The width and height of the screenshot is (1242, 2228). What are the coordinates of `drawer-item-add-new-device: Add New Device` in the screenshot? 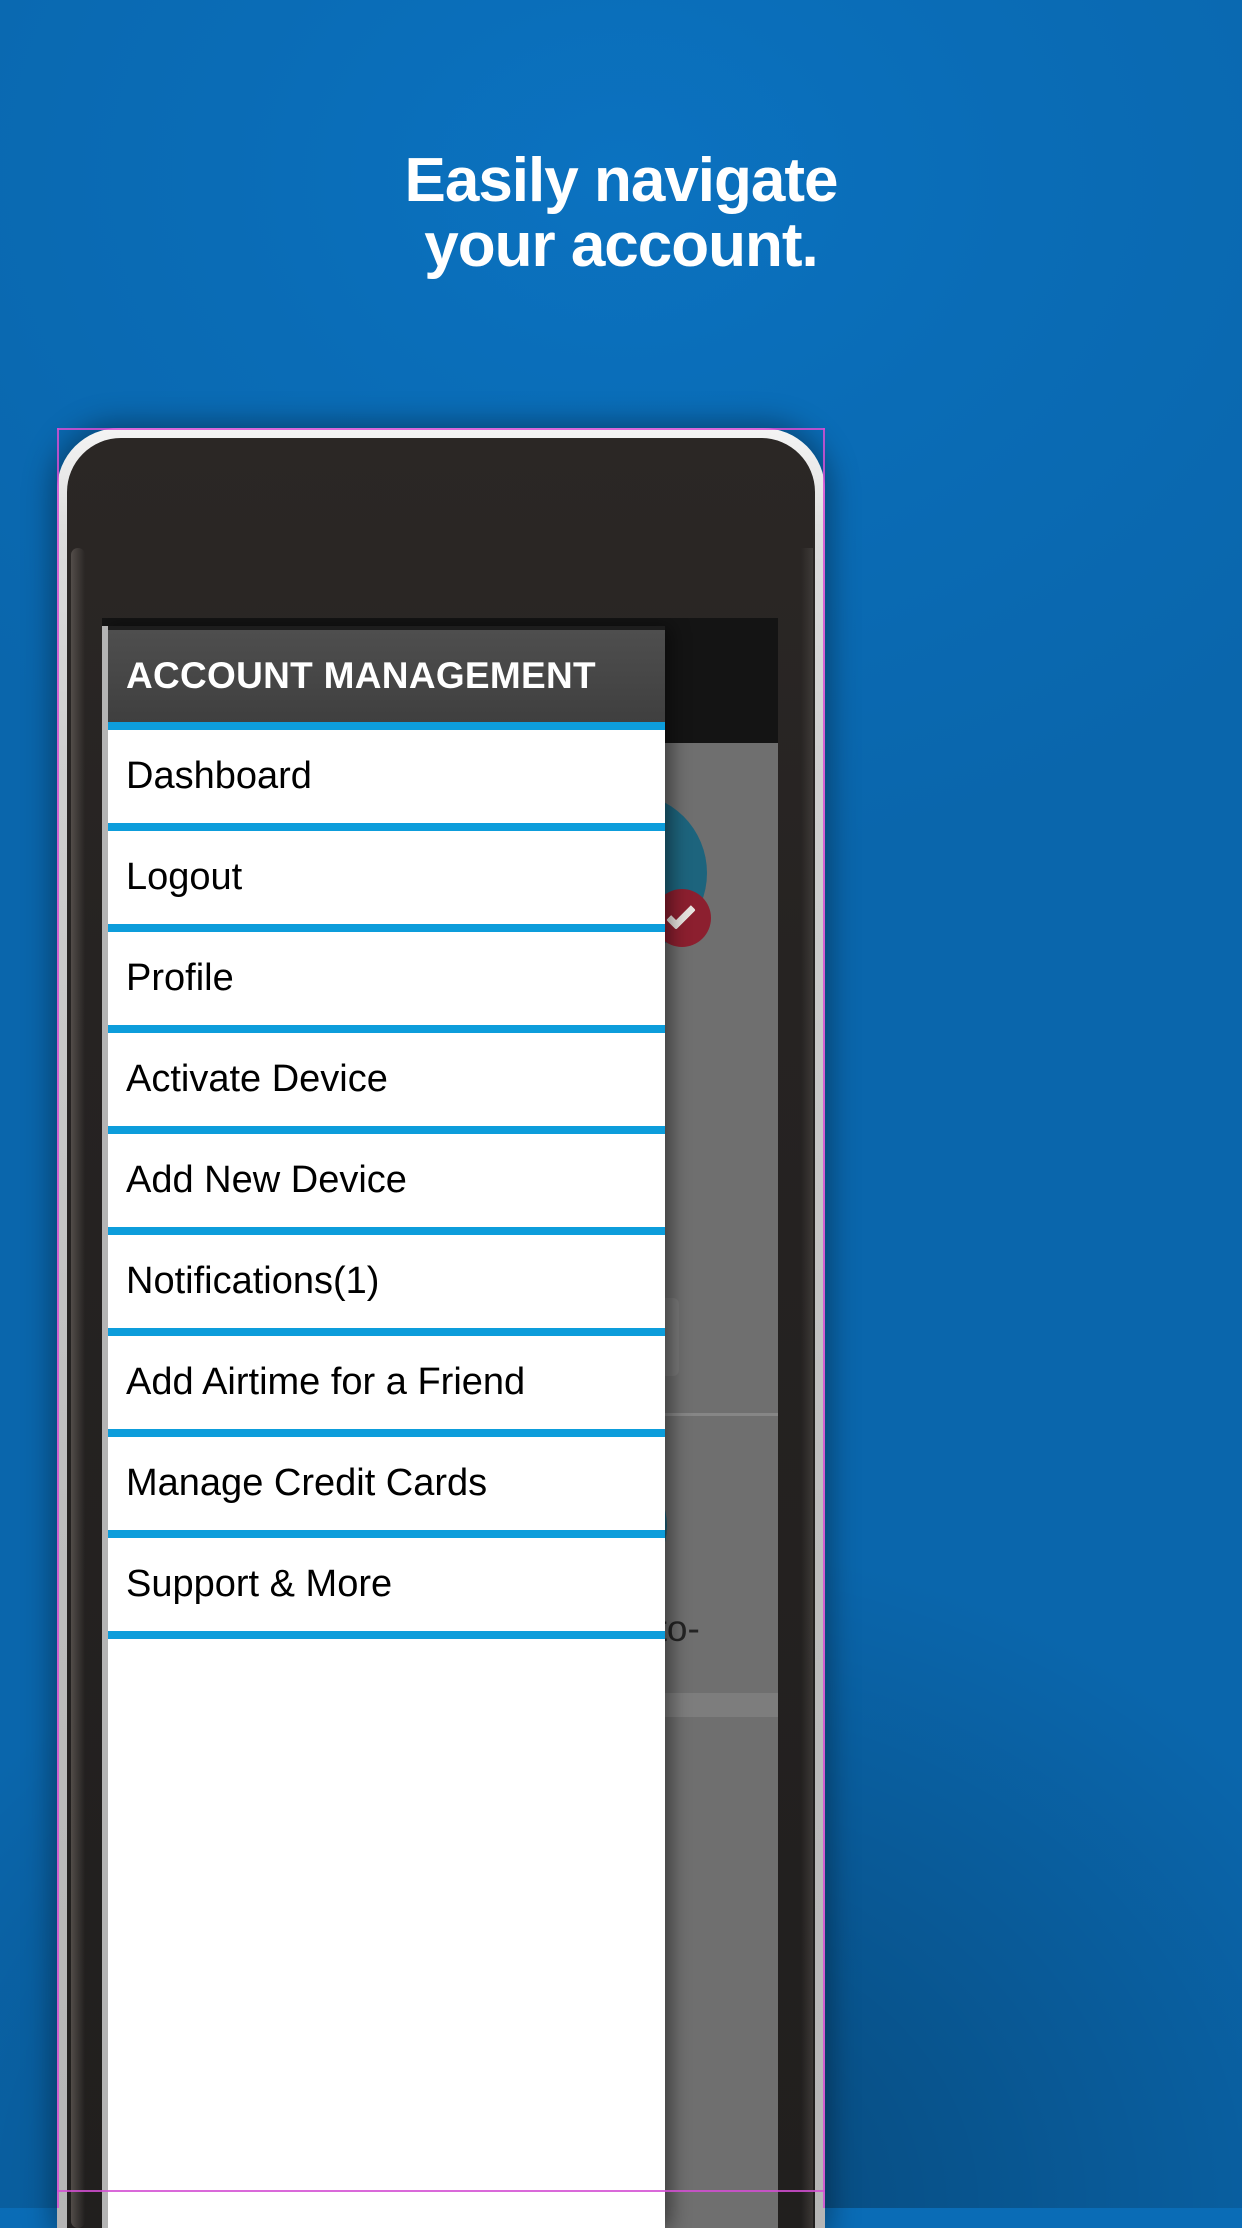 It's located at (383, 1180).